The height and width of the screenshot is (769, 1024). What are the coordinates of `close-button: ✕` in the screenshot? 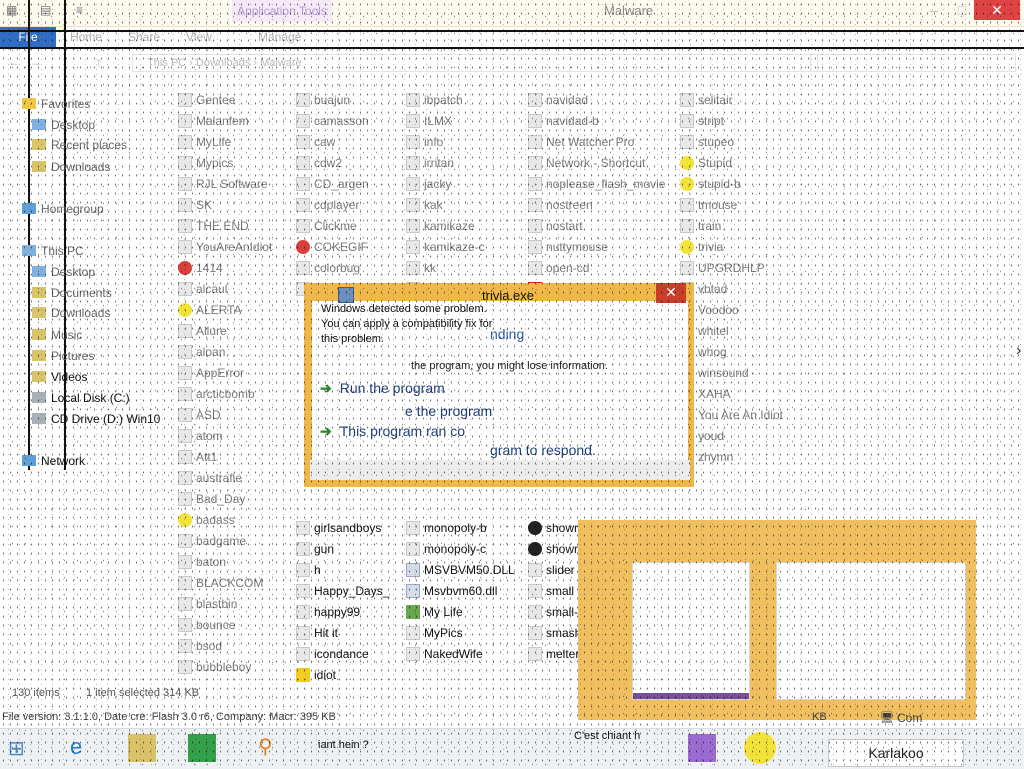 It's located at (997, 10).